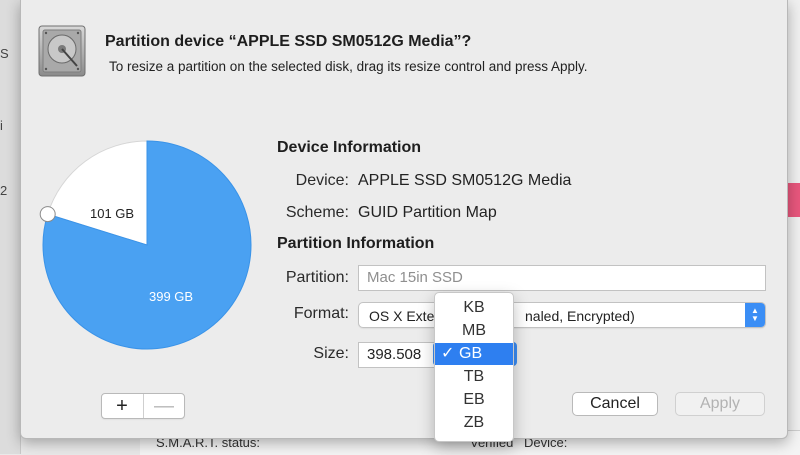 The image size is (800, 455). Describe the element at coordinates (322, 180) in the screenshot. I see `device-label: Device:` at that location.